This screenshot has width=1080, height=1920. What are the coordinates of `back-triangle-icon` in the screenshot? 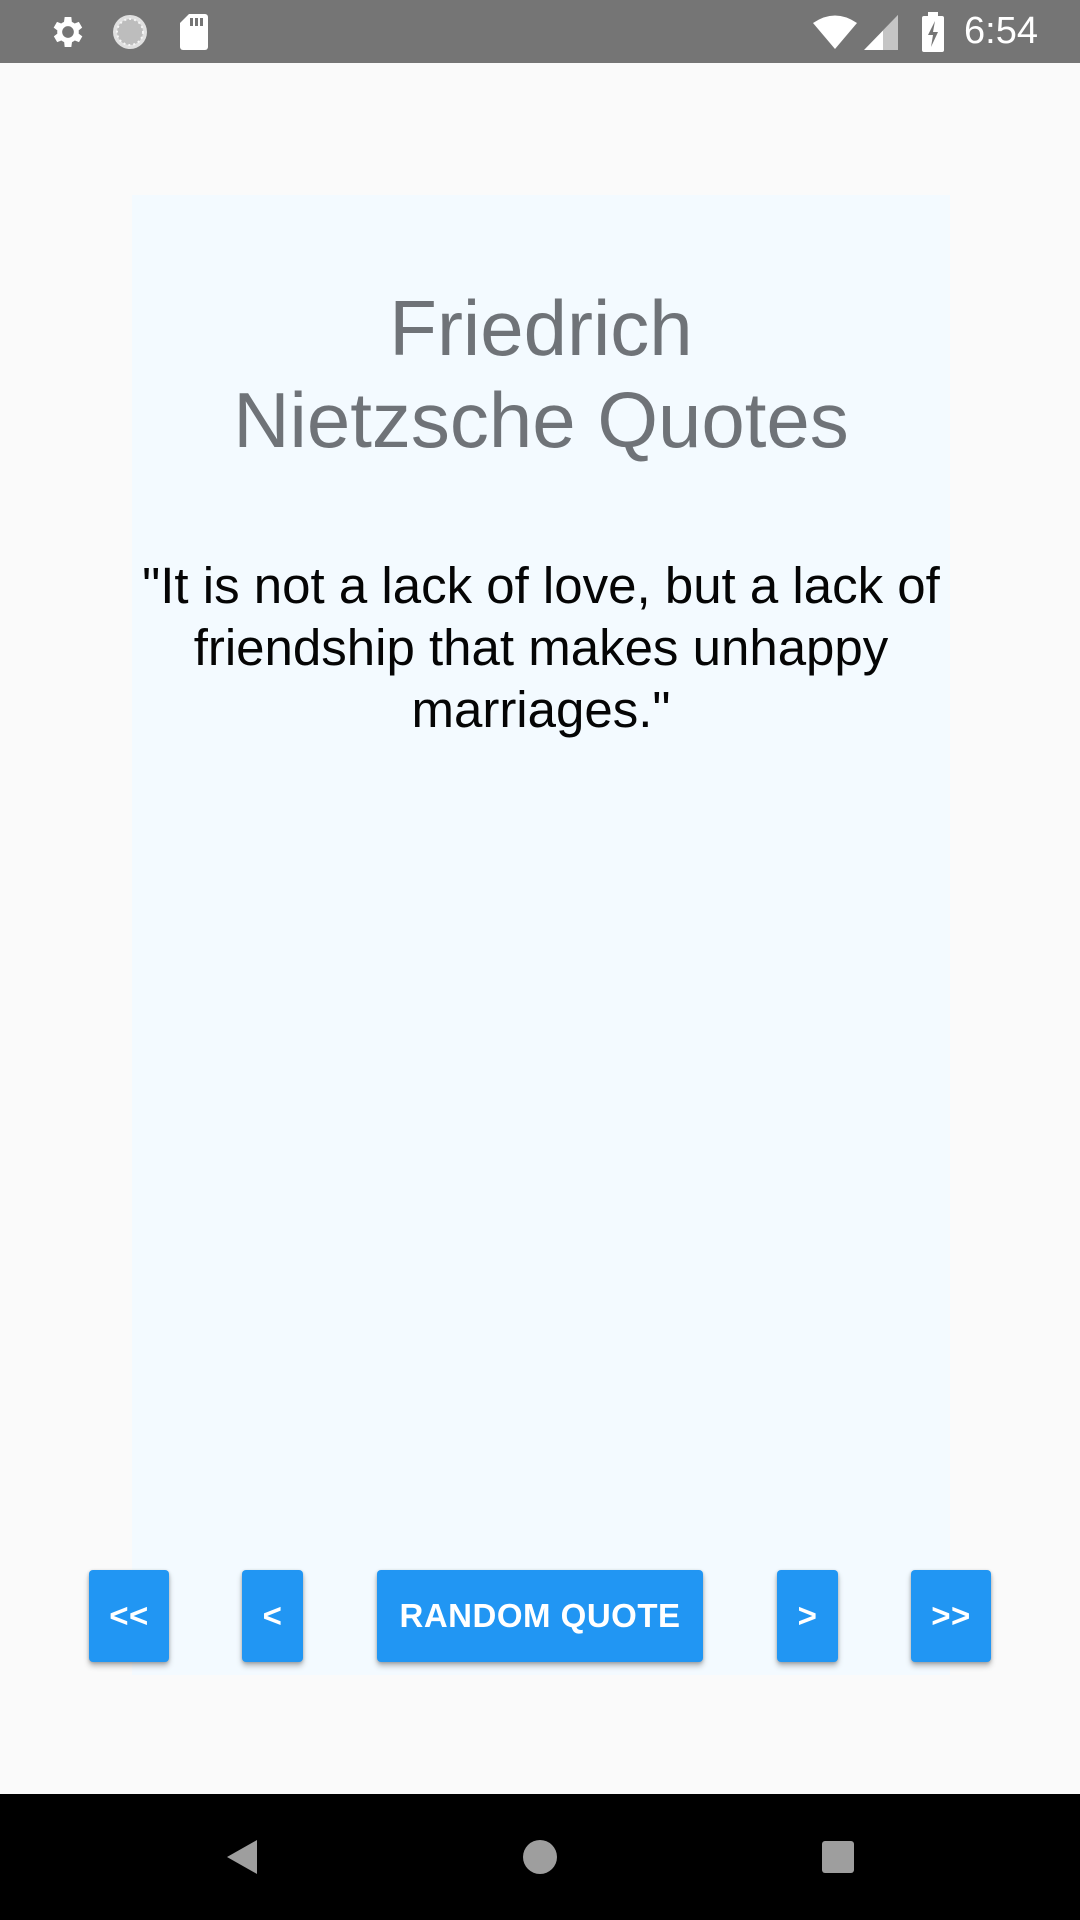 It's located at (242, 1857).